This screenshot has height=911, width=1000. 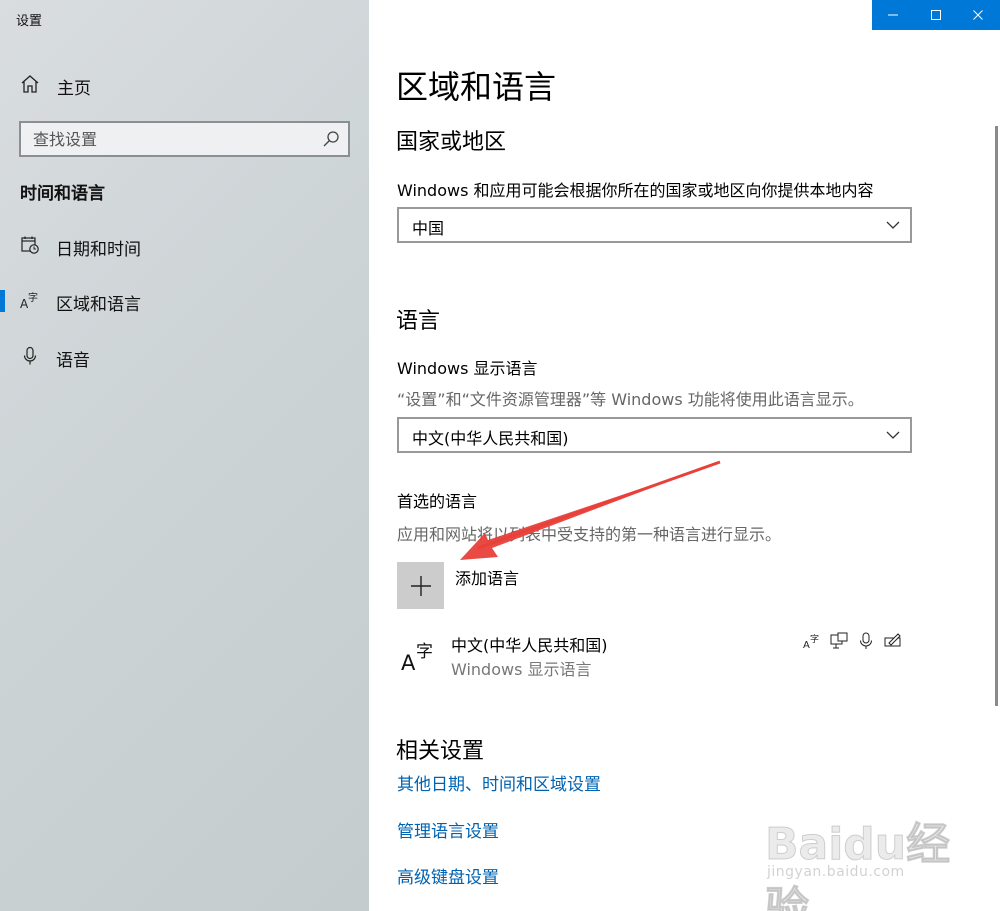 I want to click on speech-icon, so click(x=866, y=641).